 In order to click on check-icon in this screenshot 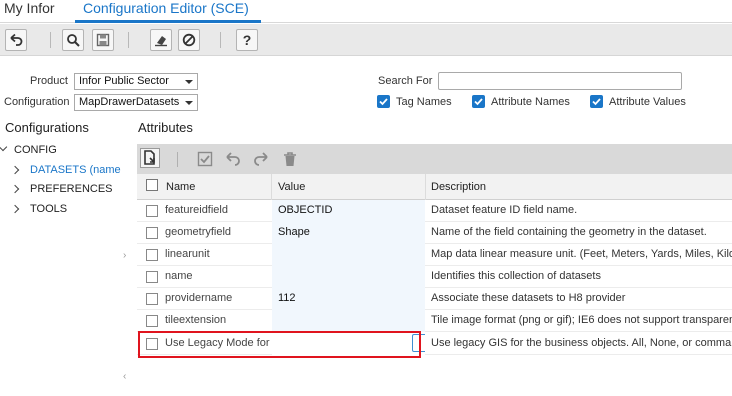, I will do `click(205, 159)`.